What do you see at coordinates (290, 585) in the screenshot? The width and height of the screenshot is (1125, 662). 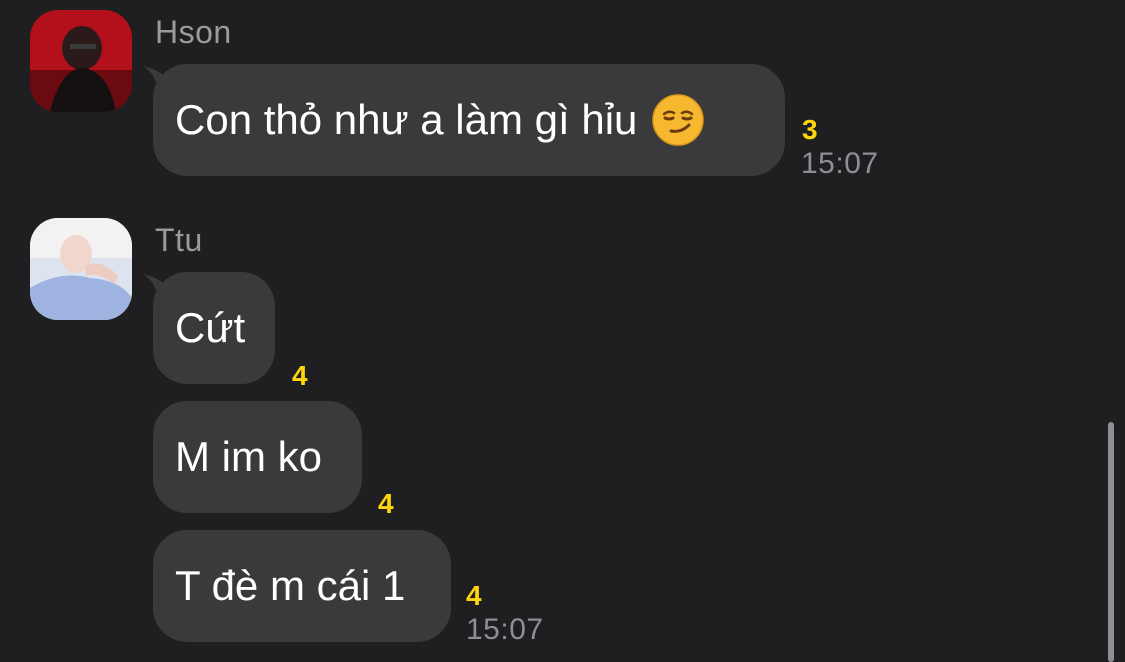 I see `message-text: T đè m cái 1` at bounding box center [290, 585].